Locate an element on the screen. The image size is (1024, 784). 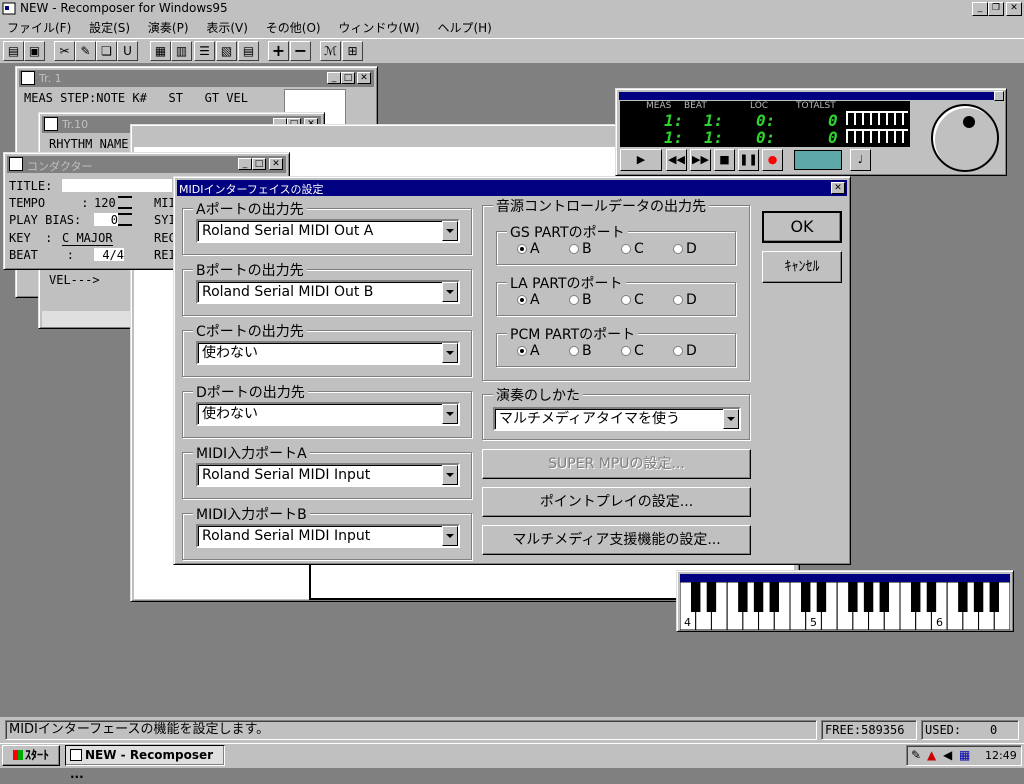
piano-keys: 4 5 6 is located at coordinates (845, 606).